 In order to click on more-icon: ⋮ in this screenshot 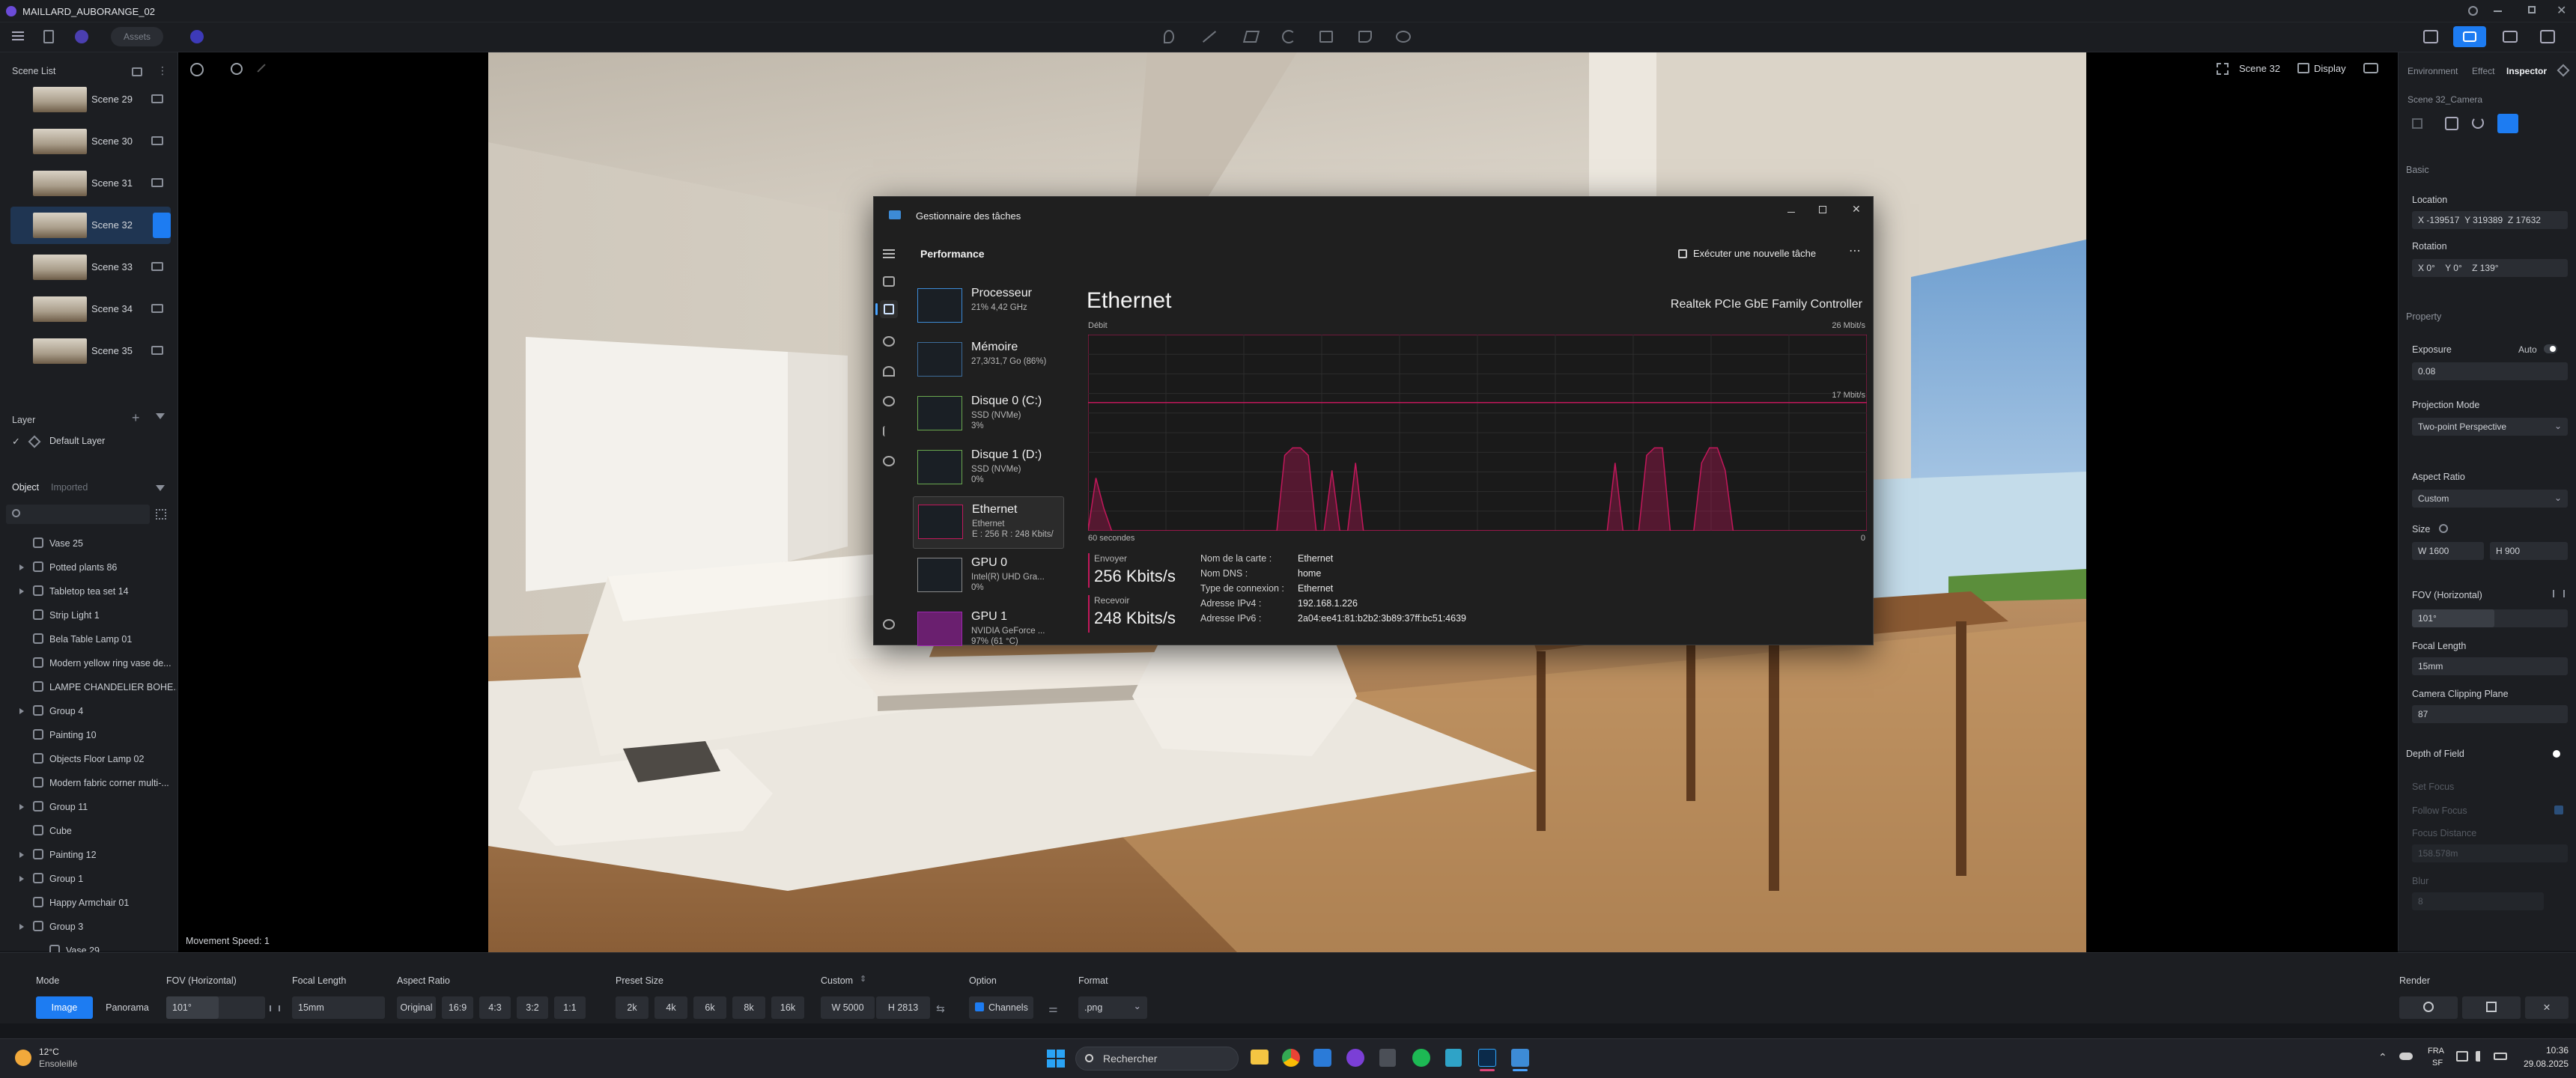, I will do `click(162, 70)`.